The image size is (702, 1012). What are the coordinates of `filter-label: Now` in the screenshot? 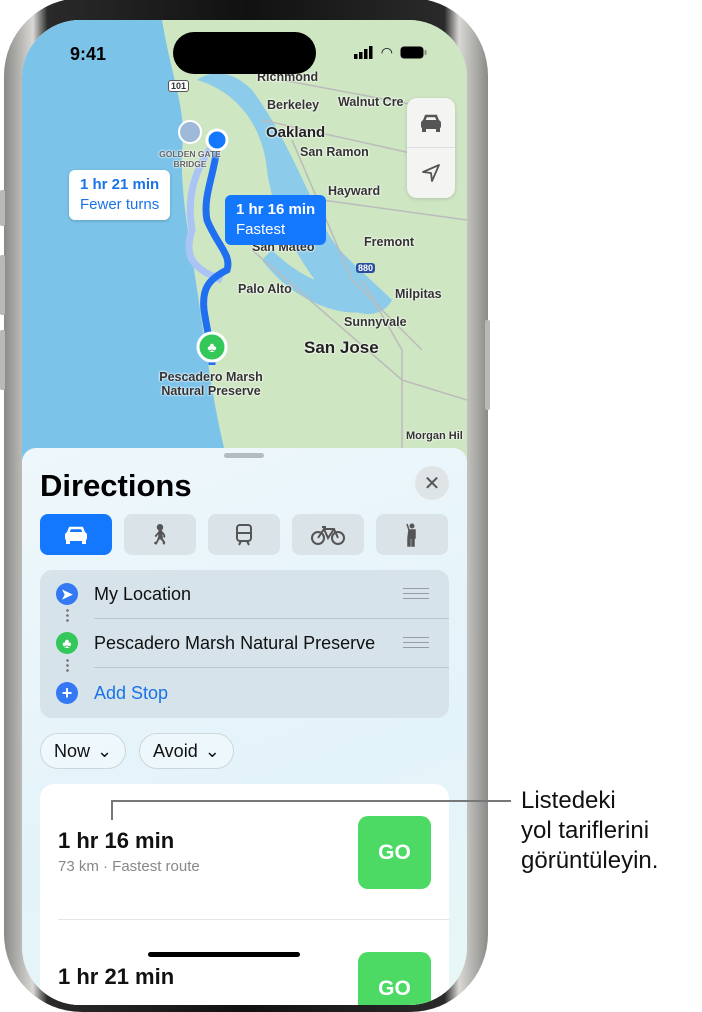 It's located at (72, 750).